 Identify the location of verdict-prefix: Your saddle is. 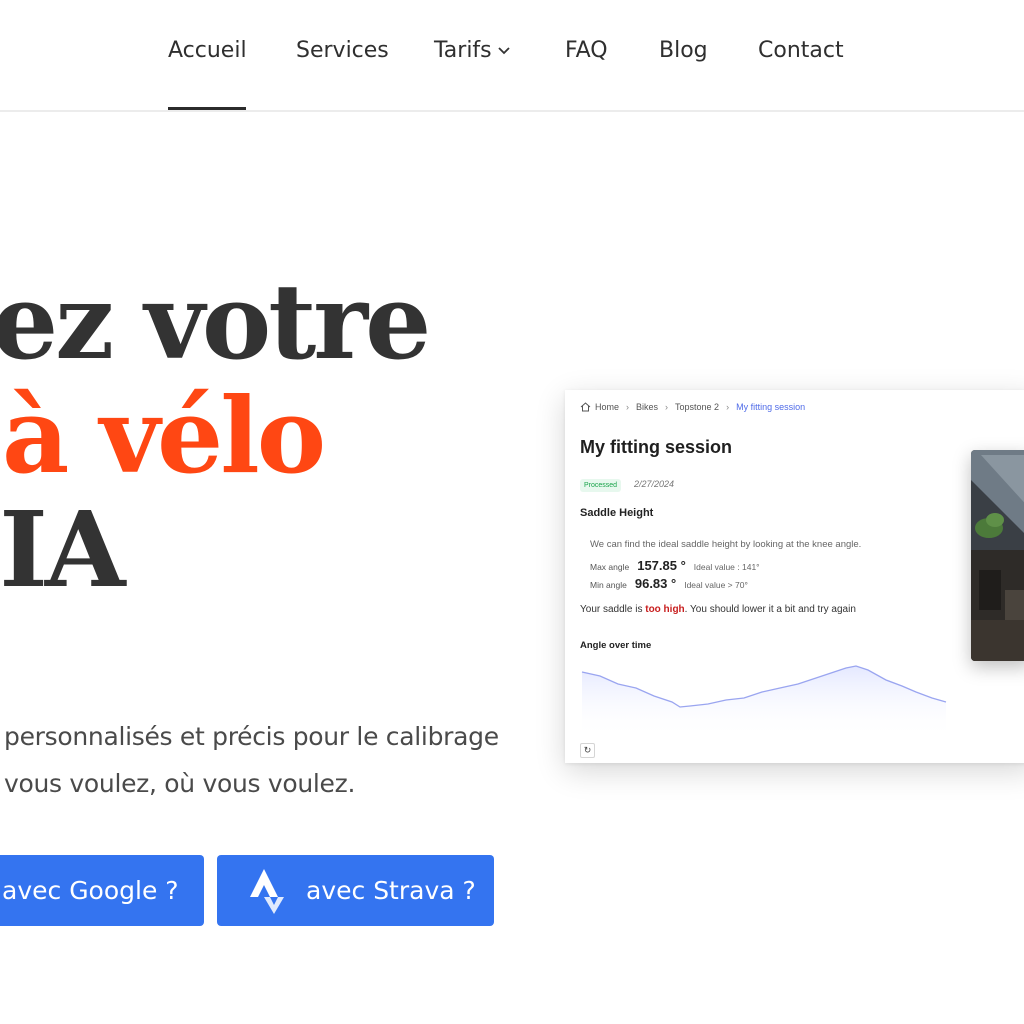
(613, 609).